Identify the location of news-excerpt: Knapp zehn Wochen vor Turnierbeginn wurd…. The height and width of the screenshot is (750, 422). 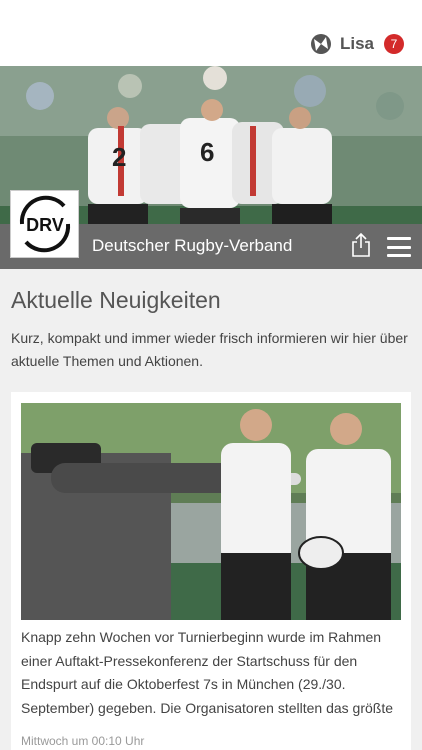
(212, 673).